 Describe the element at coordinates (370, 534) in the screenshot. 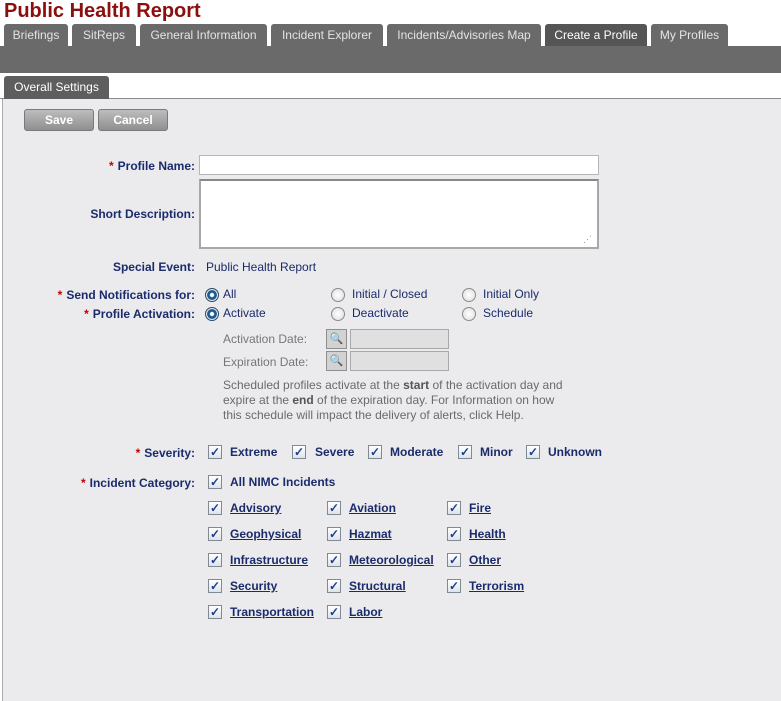

I see `category-hazmat-link: Hazmat` at that location.